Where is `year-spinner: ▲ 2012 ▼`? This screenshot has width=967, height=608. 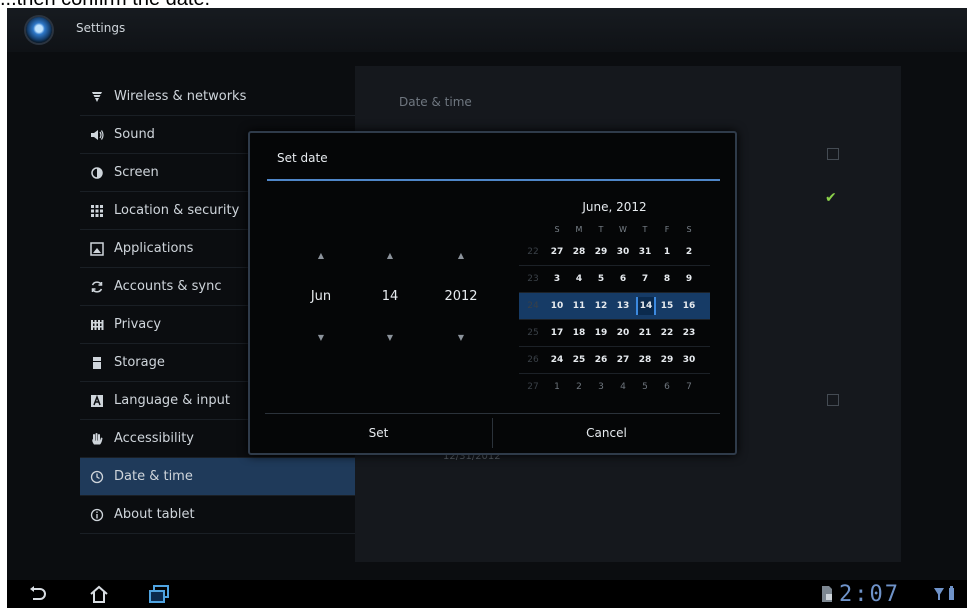
year-spinner: ▲ 2012 ▼ is located at coordinates (461, 296).